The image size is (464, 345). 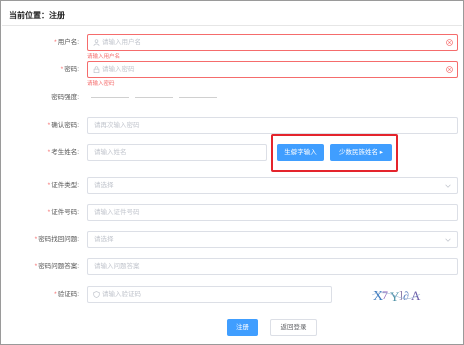 I want to click on captcha-placeholder: 请输入验证码, so click(x=121, y=294).